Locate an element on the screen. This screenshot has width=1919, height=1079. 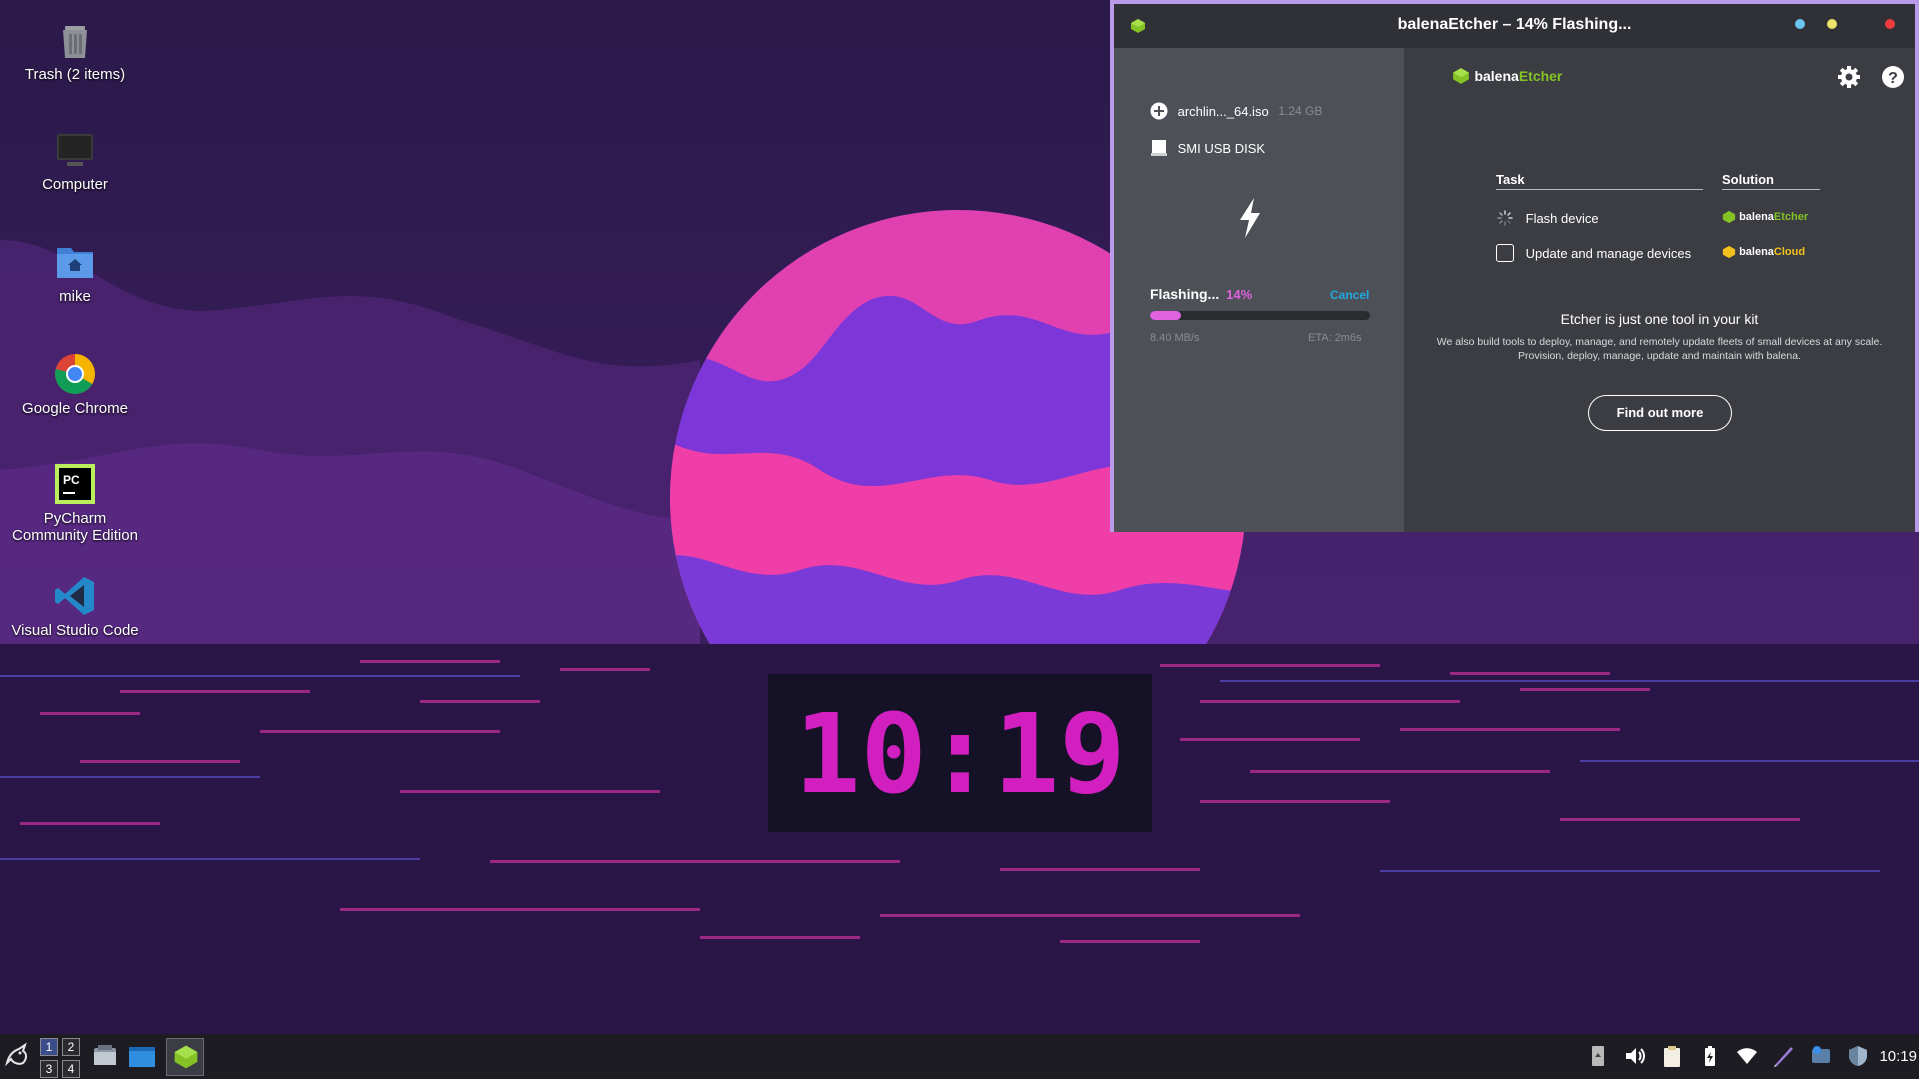
task-label: Update and manage devices is located at coordinates (1608, 253).